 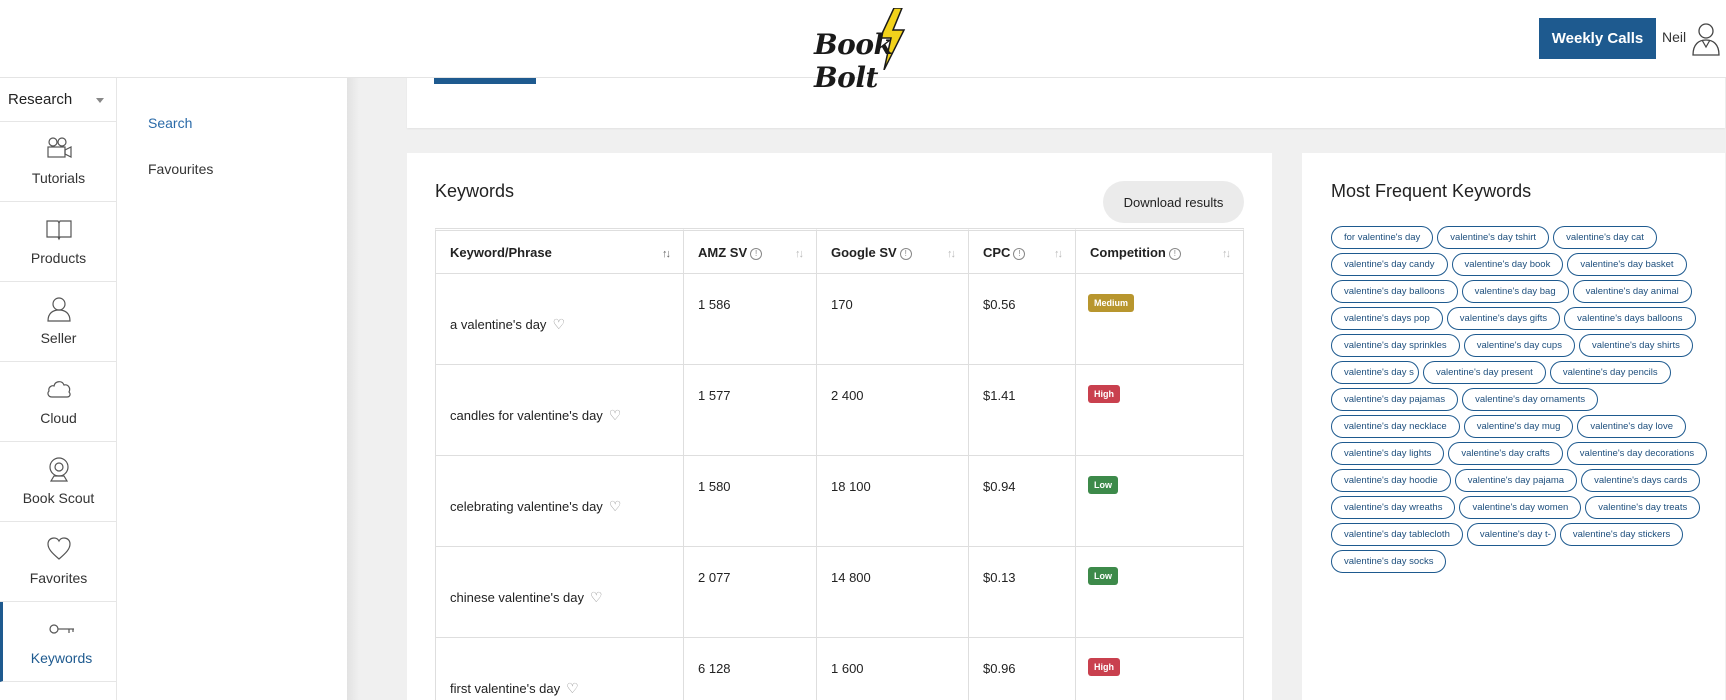 I want to click on keyword-chip: valentine's day shirts, so click(x=1635, y=345).